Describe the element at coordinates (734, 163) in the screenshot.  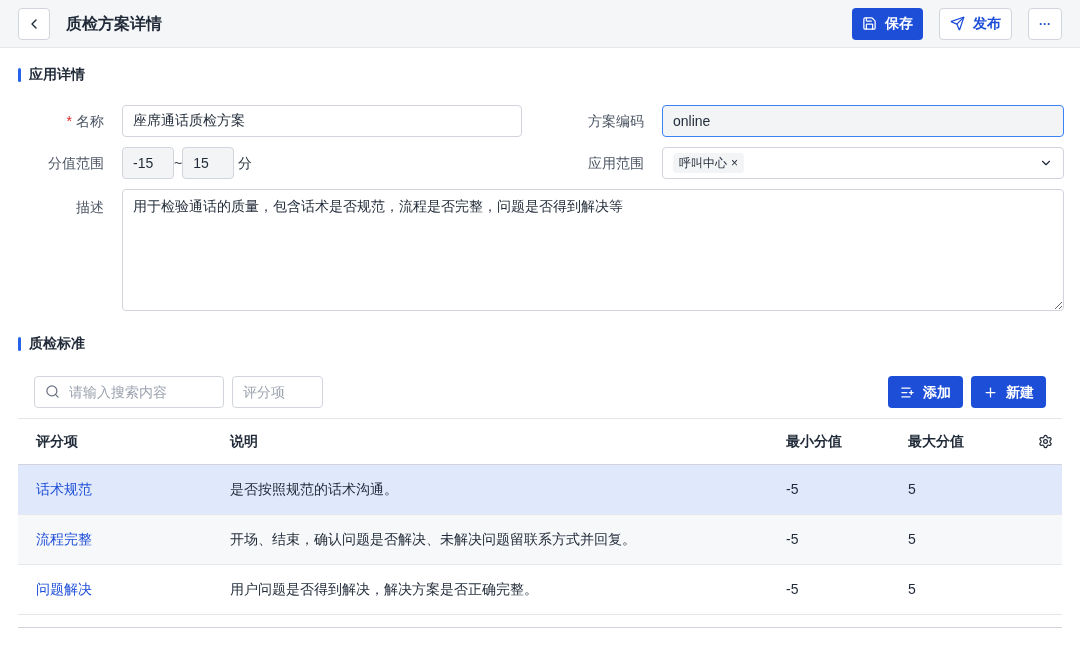
I see `tag-remove: ×` at that location.